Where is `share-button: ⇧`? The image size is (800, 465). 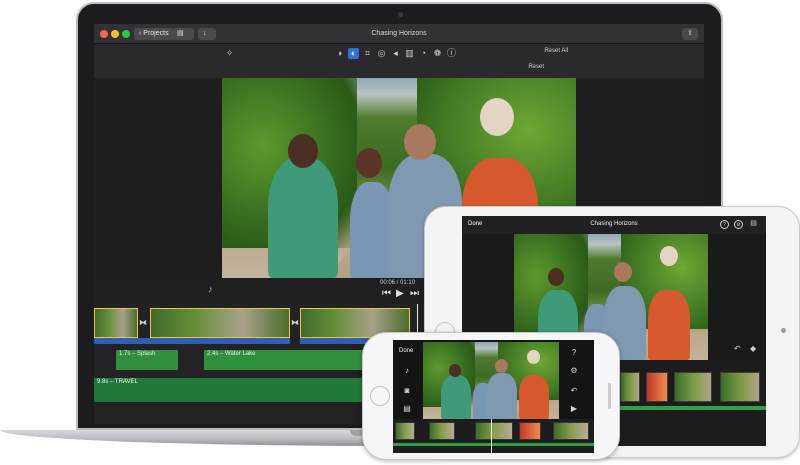
share-button: ⇧ is located at coordinates (690, 34).